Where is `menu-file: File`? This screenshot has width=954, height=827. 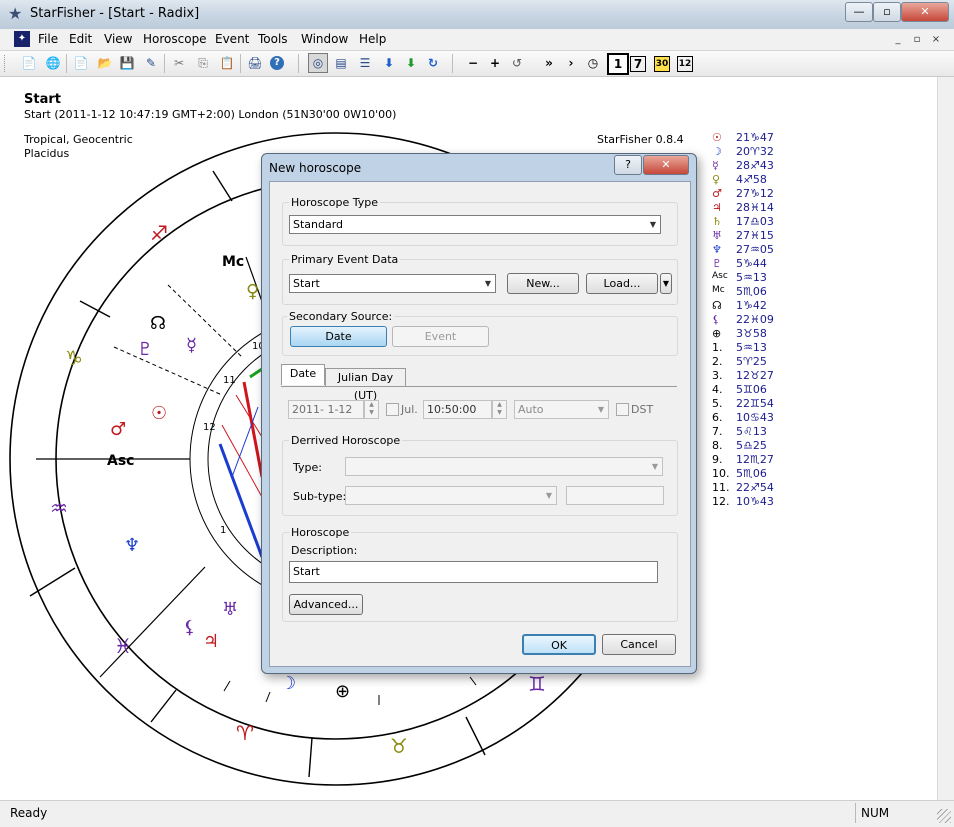 menu-file: File is located at coordinates (48, 39).